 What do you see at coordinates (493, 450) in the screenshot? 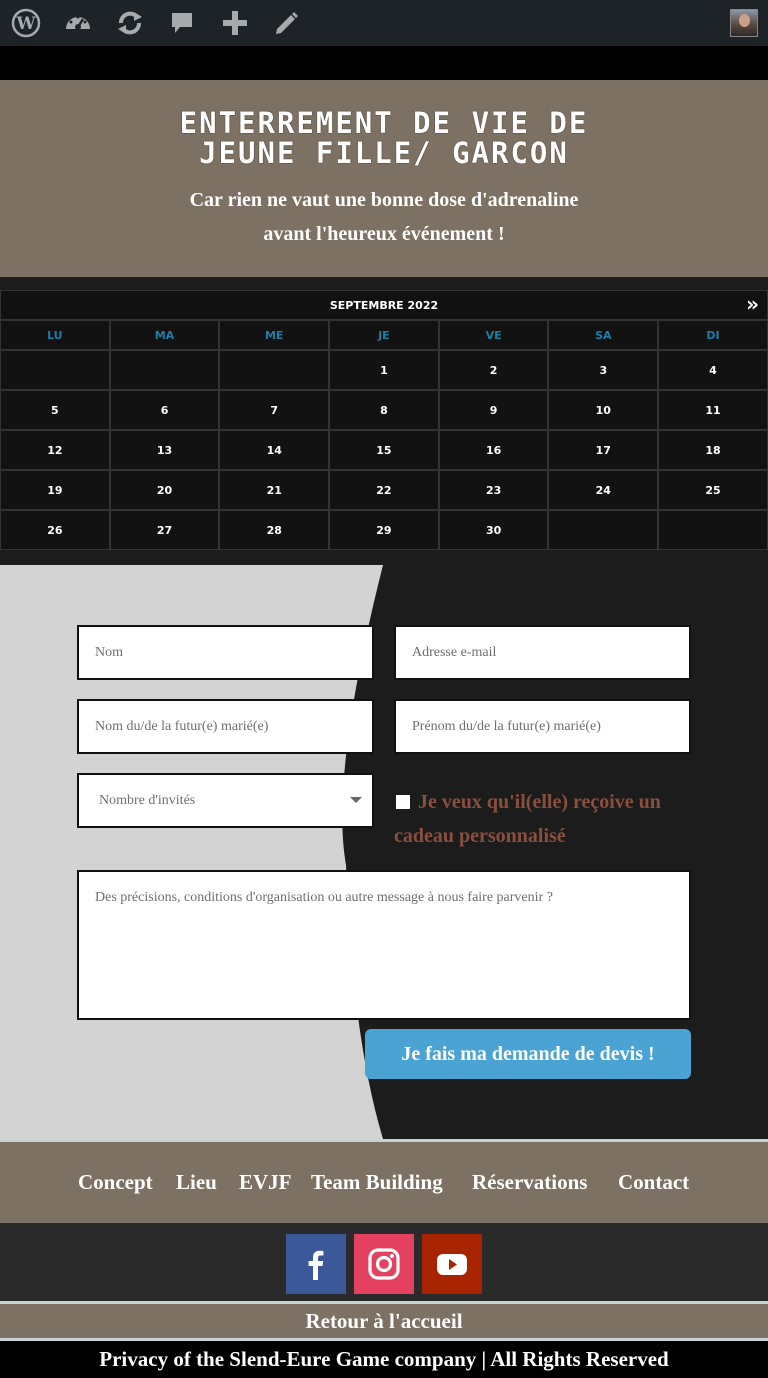
I see `calendar-day: 16` at bounding box center [493, 450].